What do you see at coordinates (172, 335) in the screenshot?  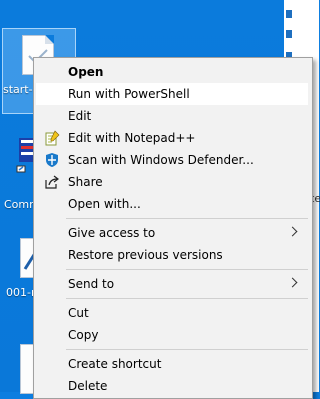 I see `menu-item-copy: Copy` at bounding box center [172, 335].